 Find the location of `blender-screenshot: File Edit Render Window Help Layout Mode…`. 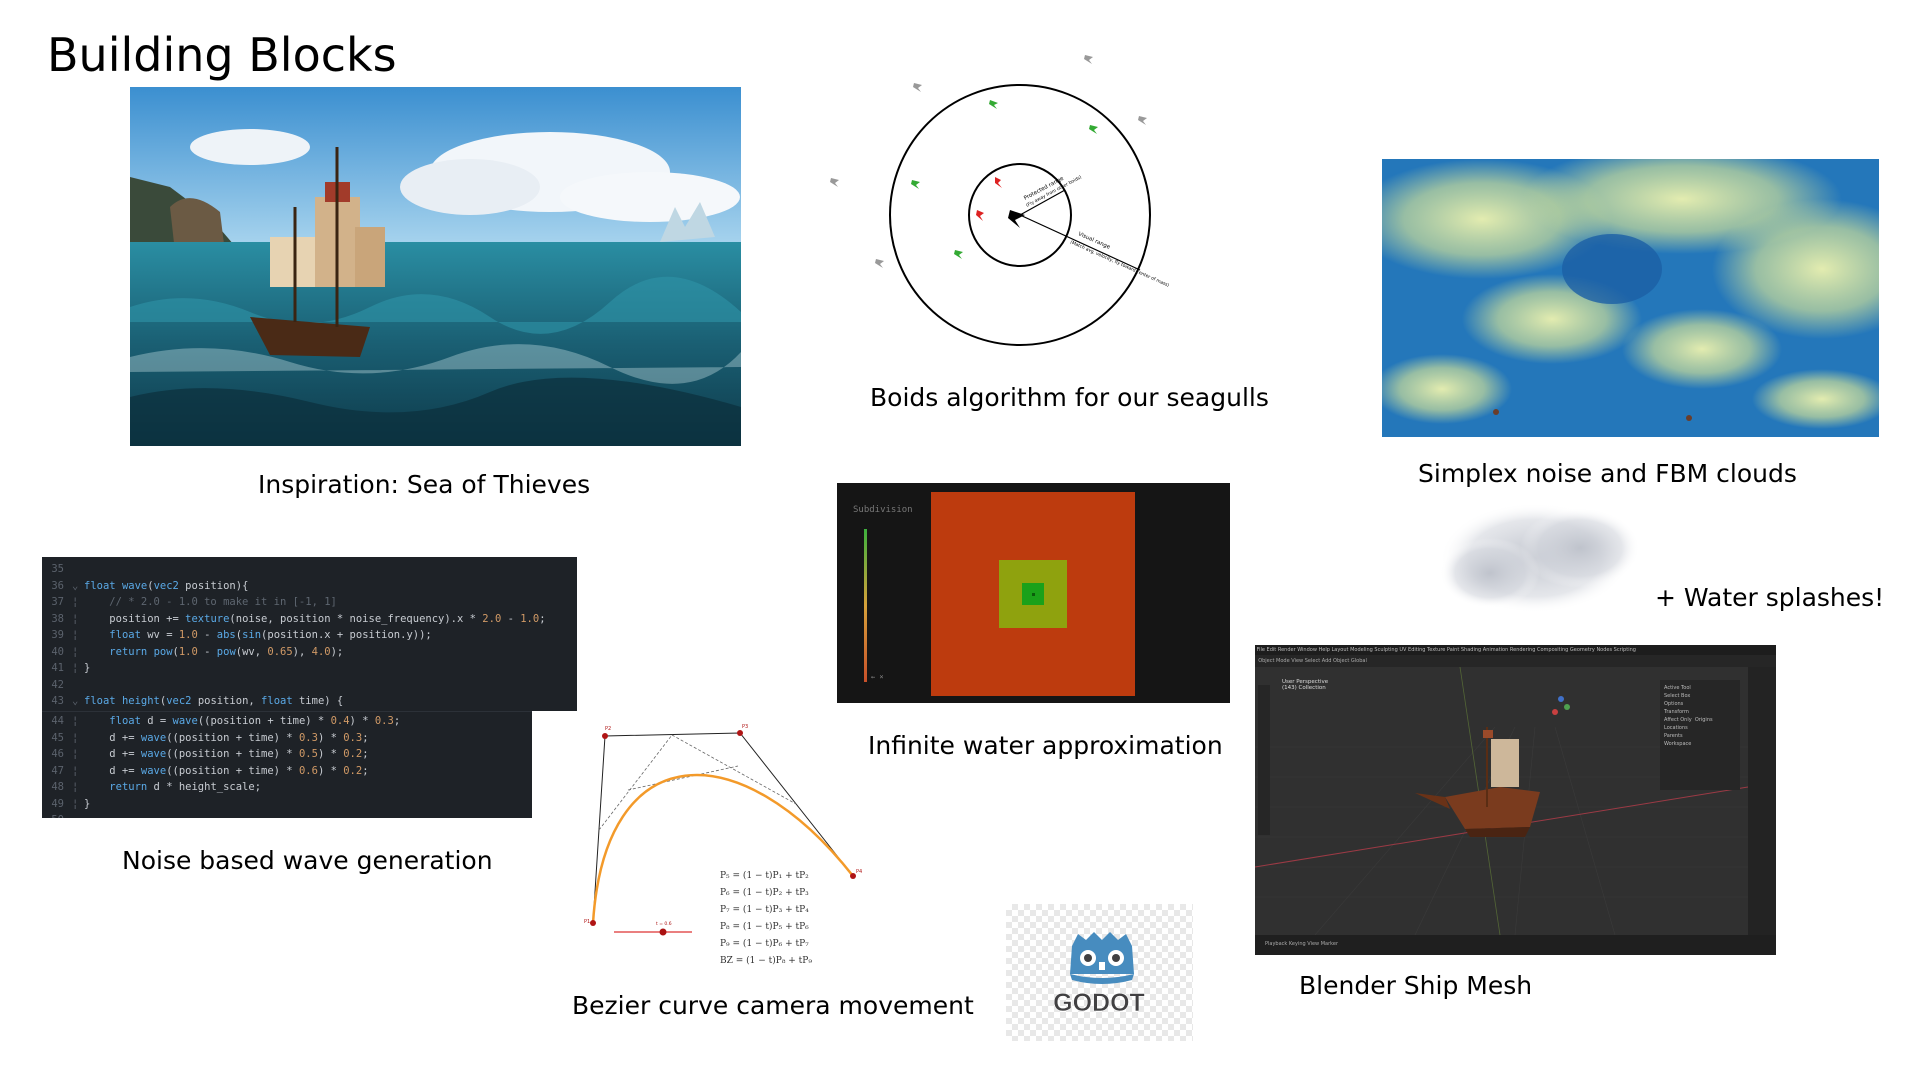

blender-screenshot: File Edit Render Window Help Layout Mode… is located at coordinates (1515, 800).